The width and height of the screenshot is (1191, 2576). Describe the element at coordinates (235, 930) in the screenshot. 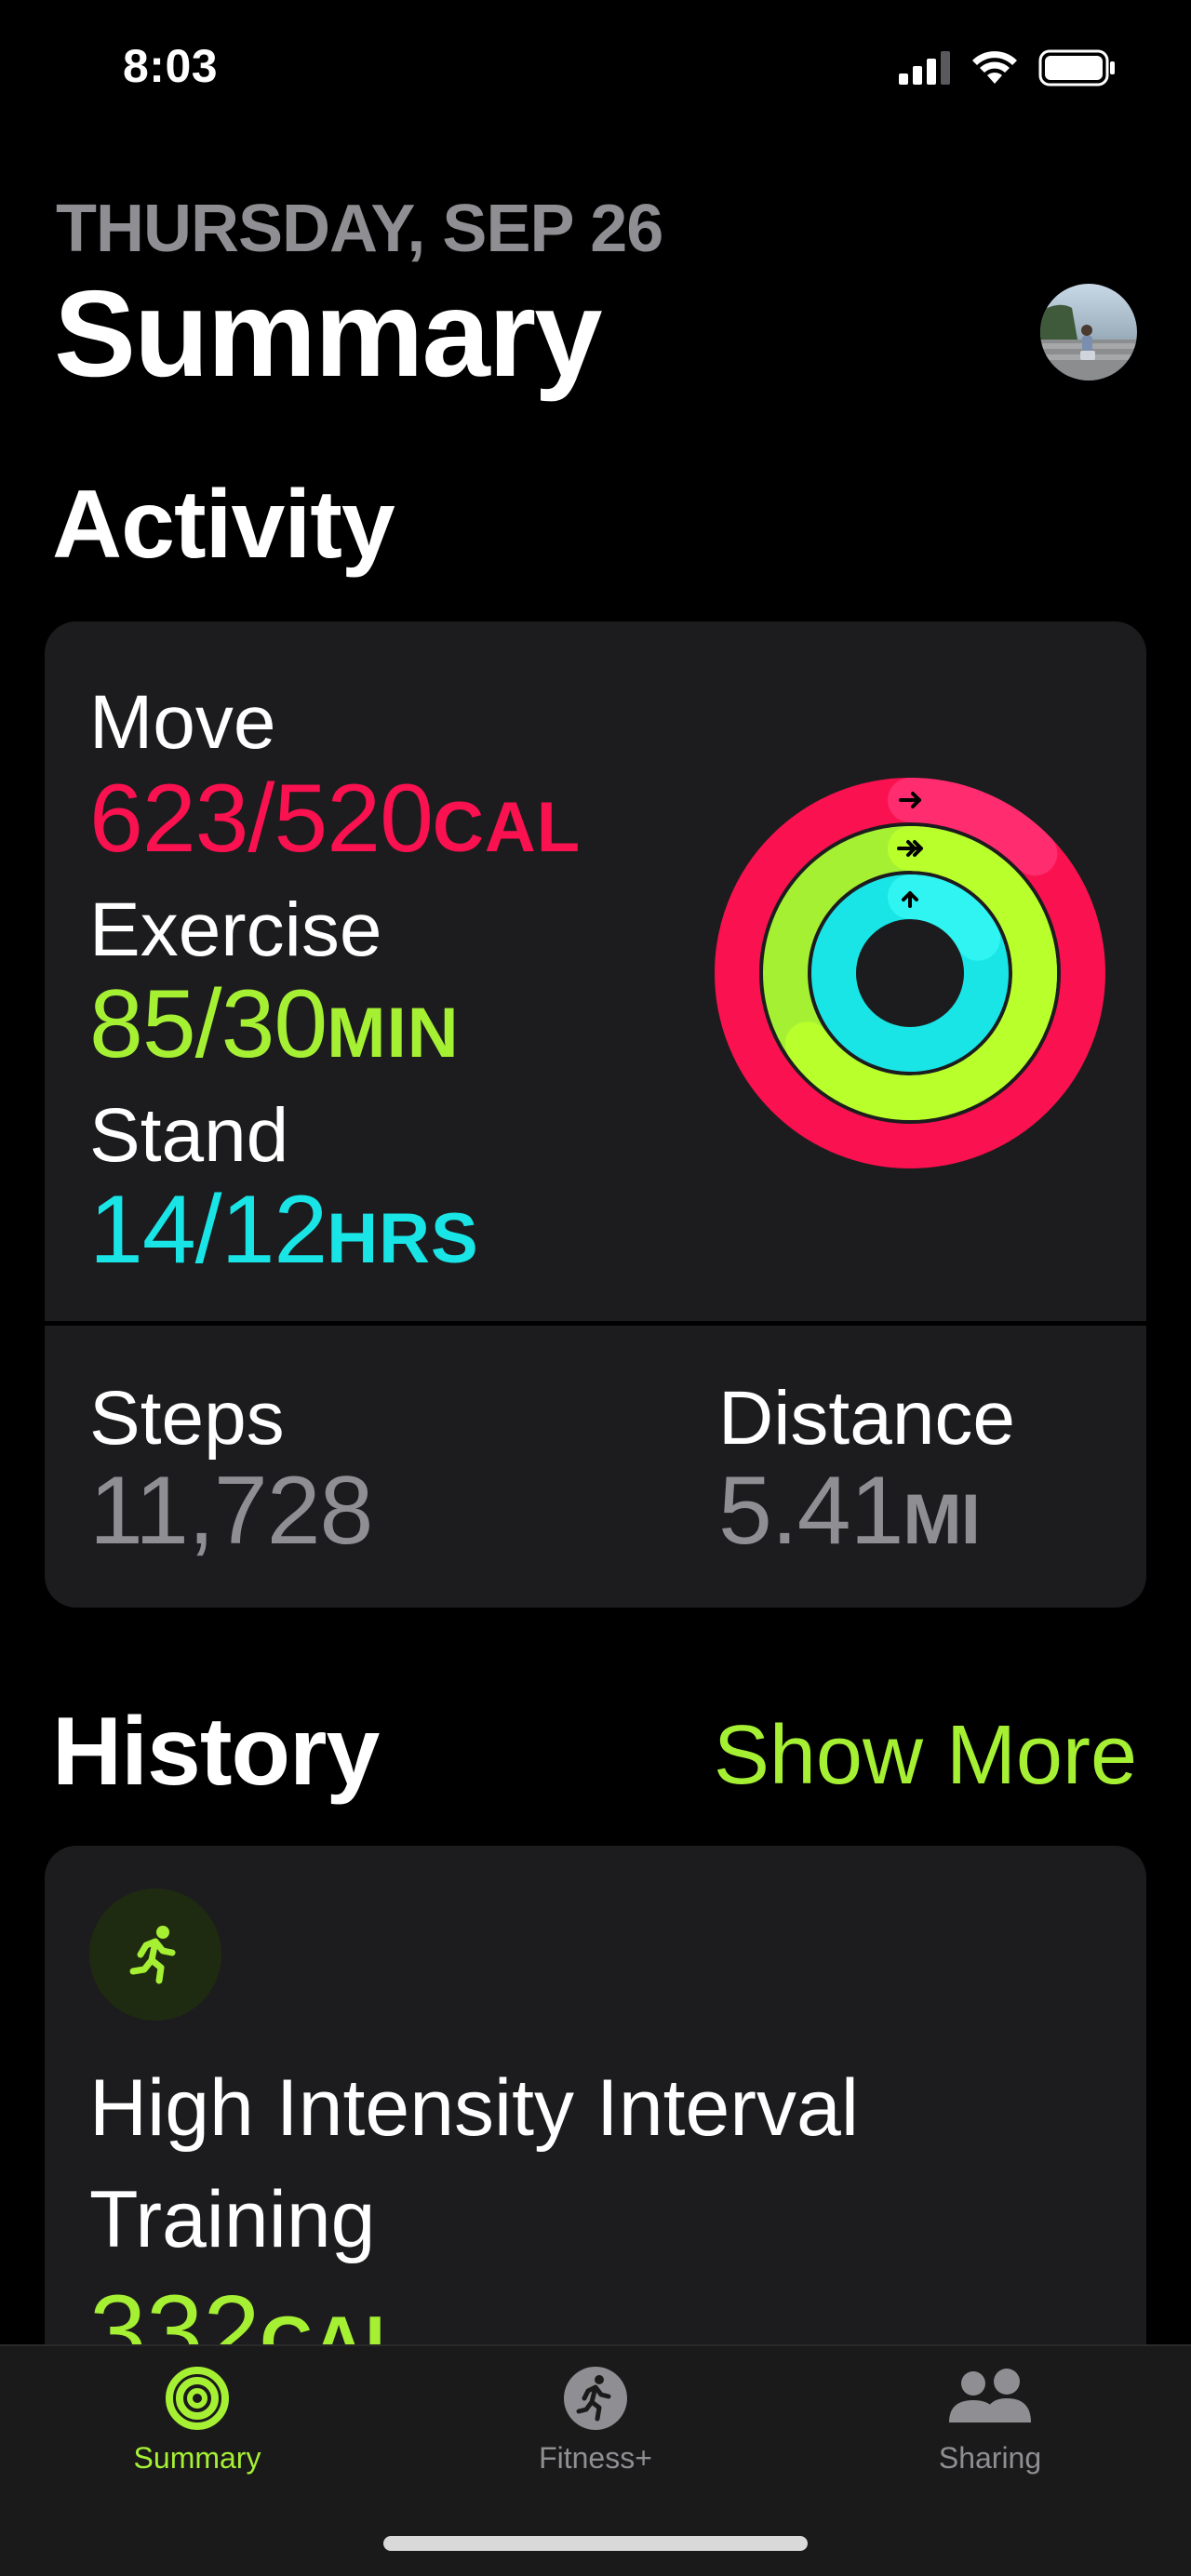

I see `exercise-label: Exercise` at that location.